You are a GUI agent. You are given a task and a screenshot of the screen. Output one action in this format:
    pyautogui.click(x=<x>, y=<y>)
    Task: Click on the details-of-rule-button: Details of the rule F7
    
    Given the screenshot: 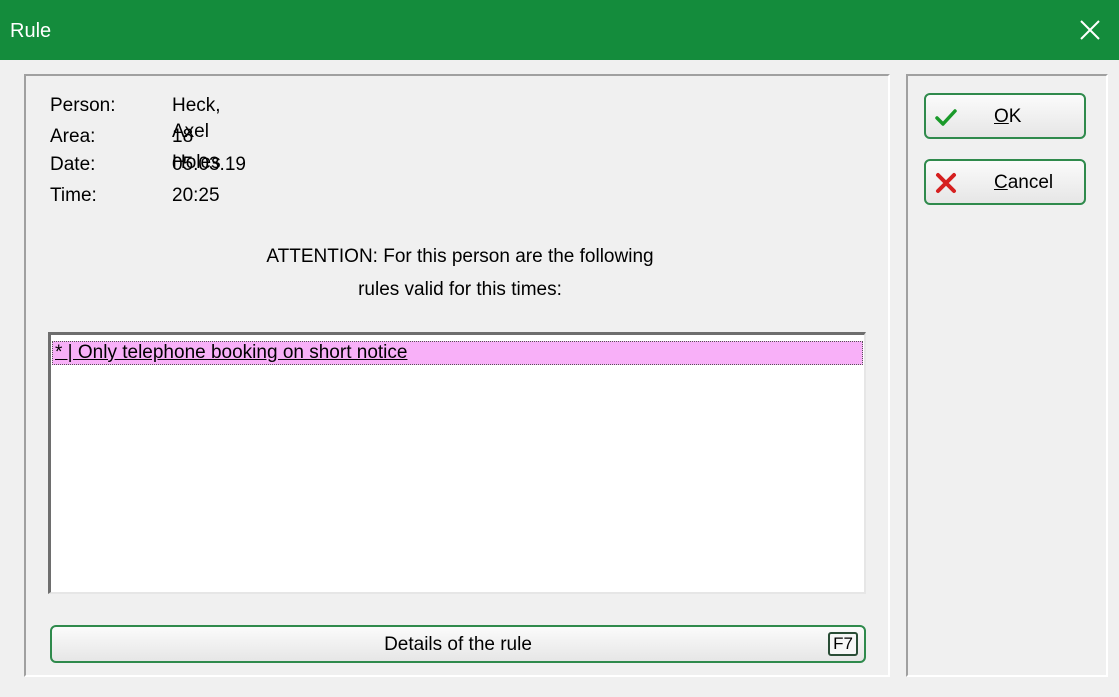 What is the action you would take?
    pyautogui.click(x=458, y=644)
    